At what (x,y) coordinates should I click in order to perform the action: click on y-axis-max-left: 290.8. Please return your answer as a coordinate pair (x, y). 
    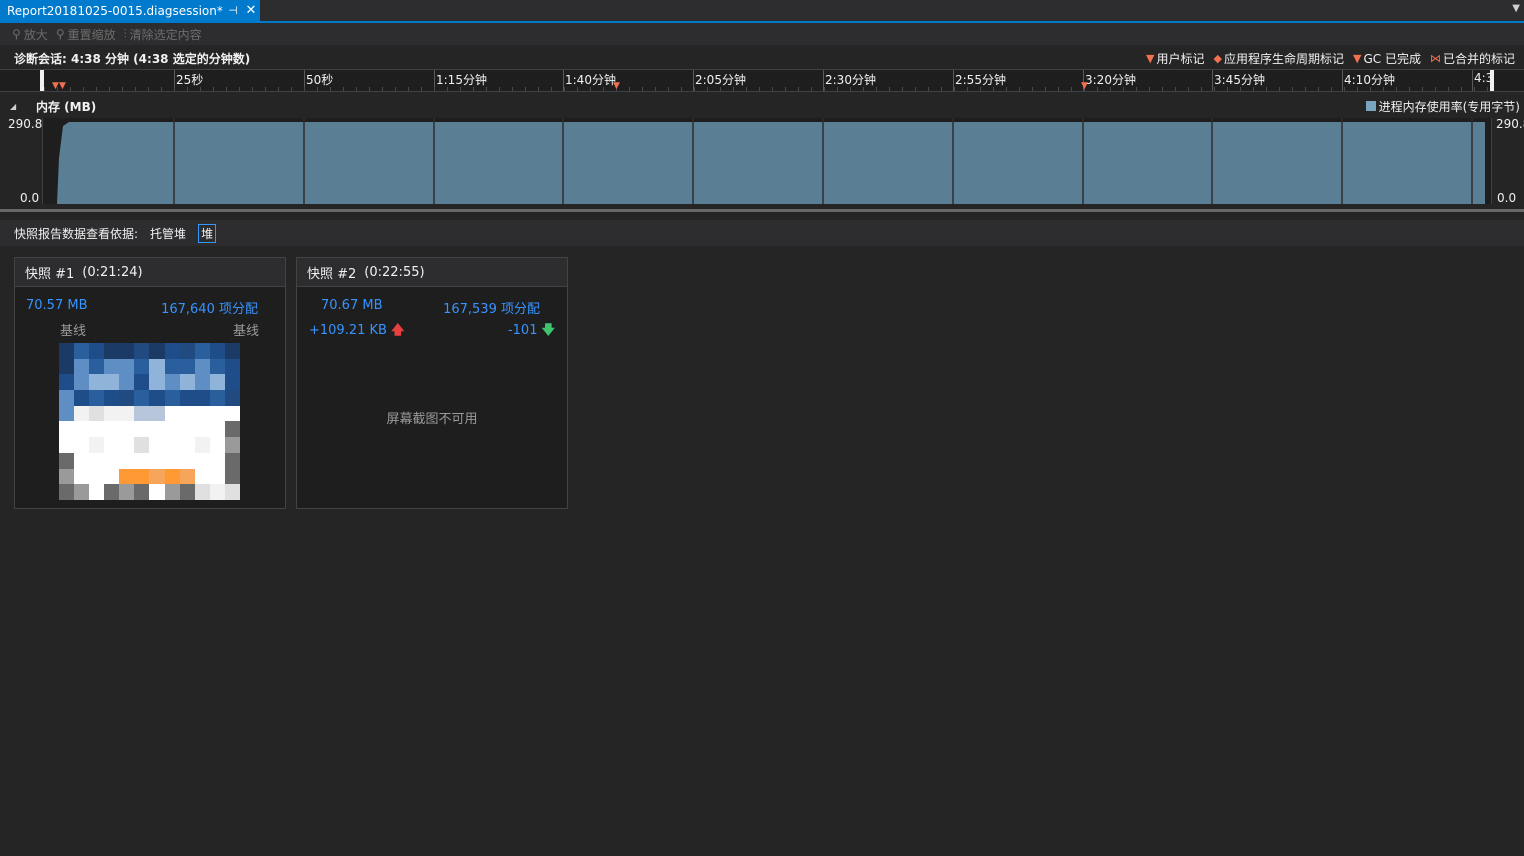
    Looking at the image, I should click on (25, 124).